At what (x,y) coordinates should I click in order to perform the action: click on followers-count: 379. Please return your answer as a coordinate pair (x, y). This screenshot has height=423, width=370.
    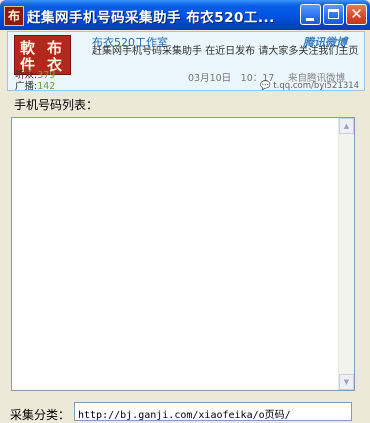
    Looking at the image, I should click on (46, 75).